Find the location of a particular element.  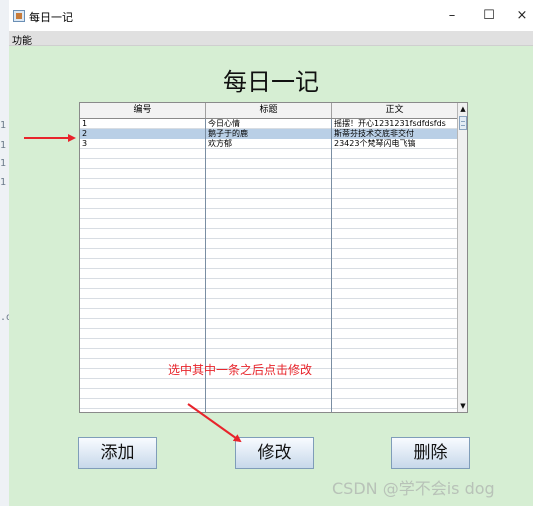

cell-title: 今日心情 is located at coordinates (224, 123).